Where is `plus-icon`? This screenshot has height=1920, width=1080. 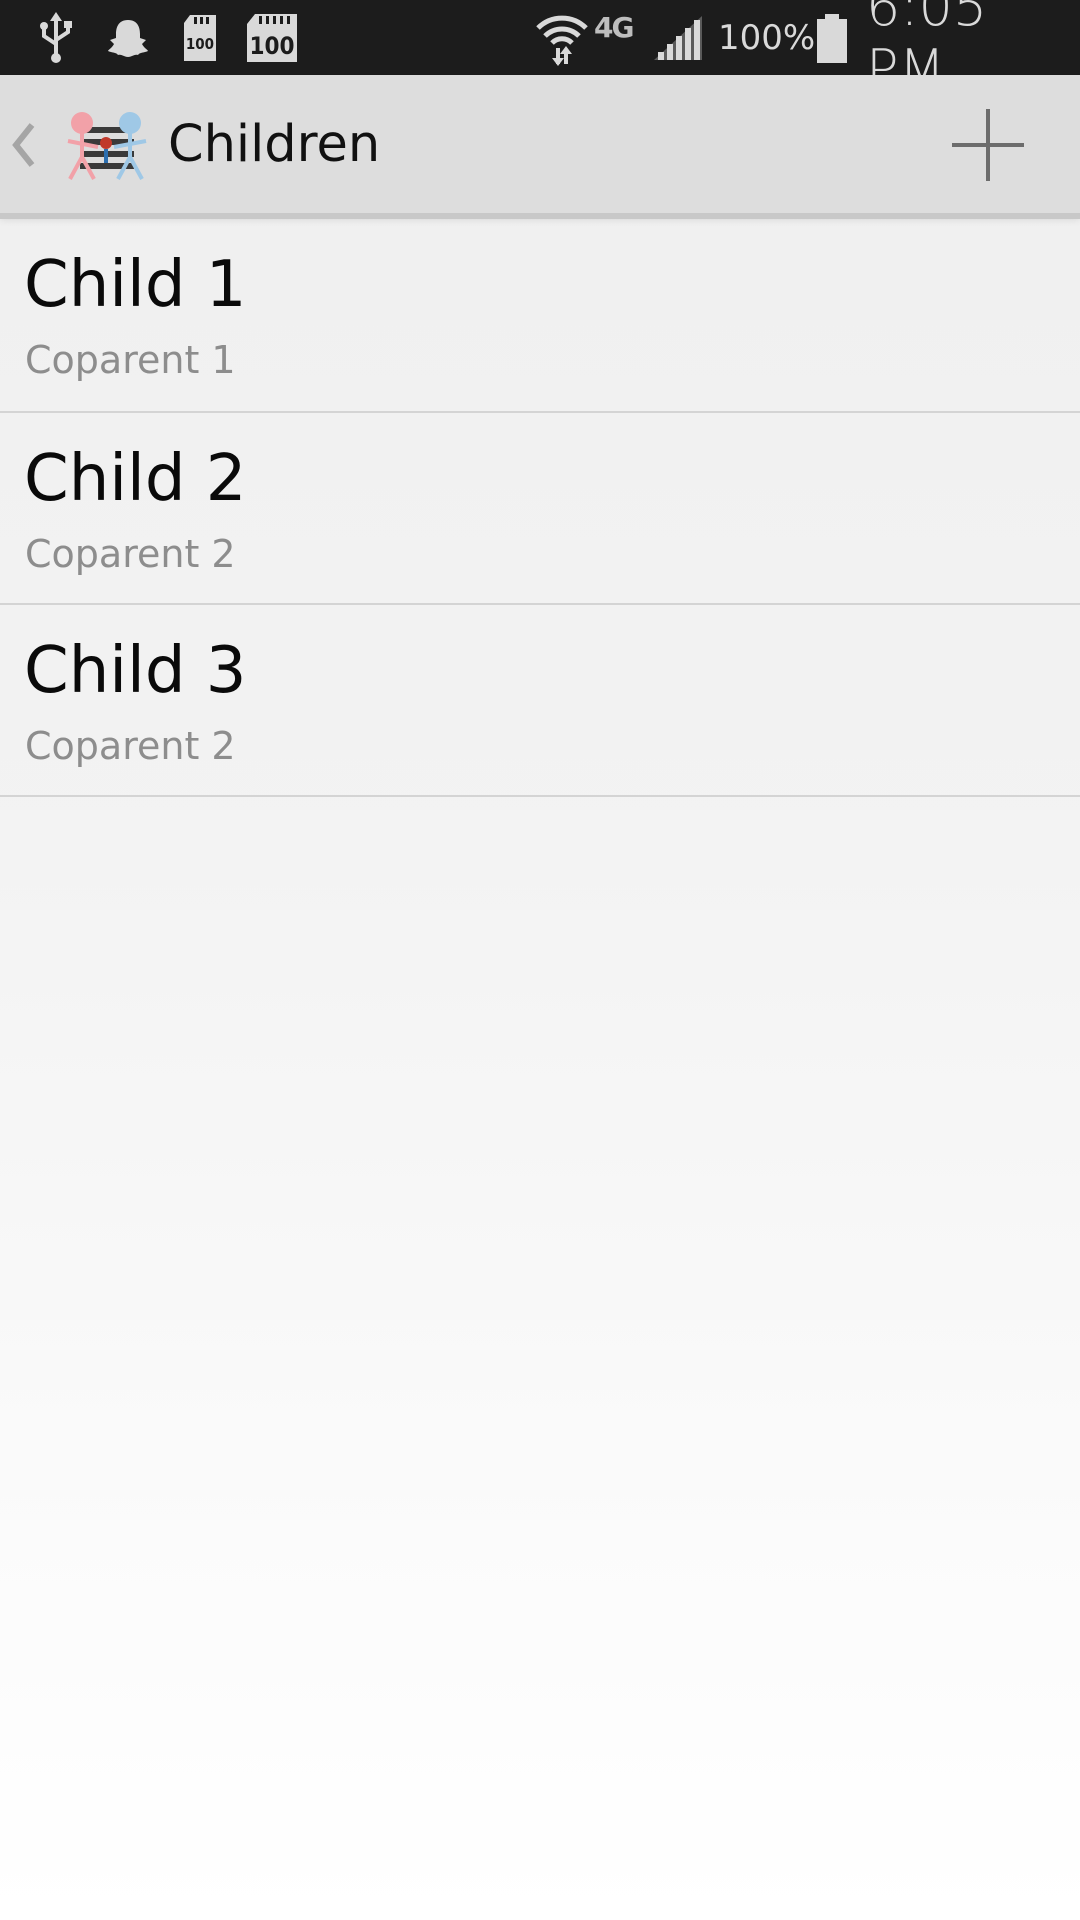
plus-icon is located at coordinates (988, 145).